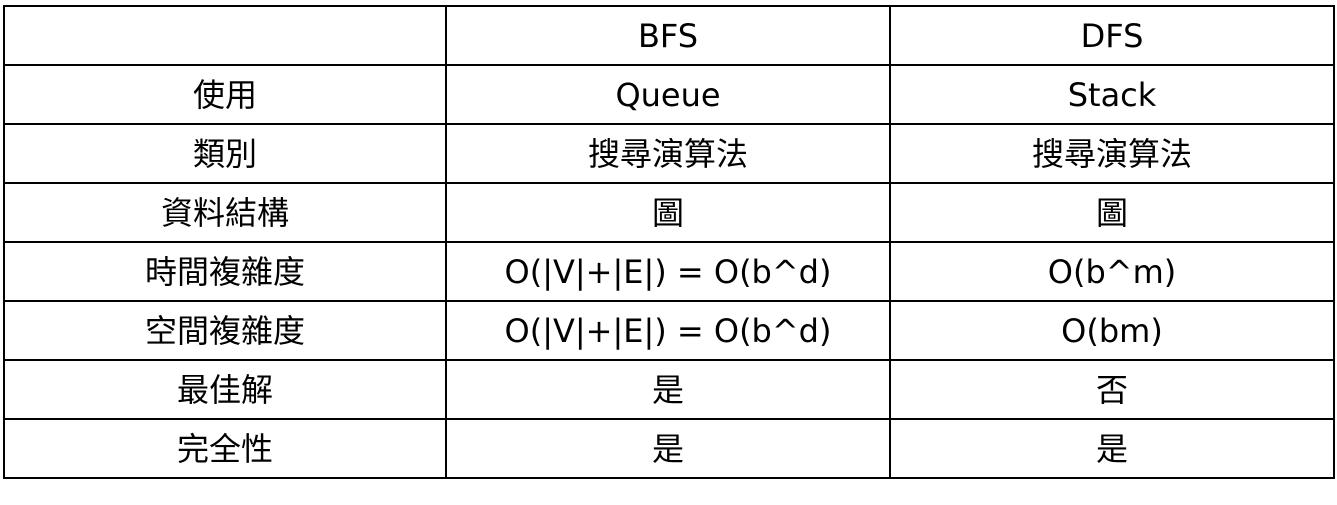 The image size is (1337, 505). What do you see at coordinates (225, 153) in the screenshot?
I see `row-label: 類別` at bounding box center [225, 153].